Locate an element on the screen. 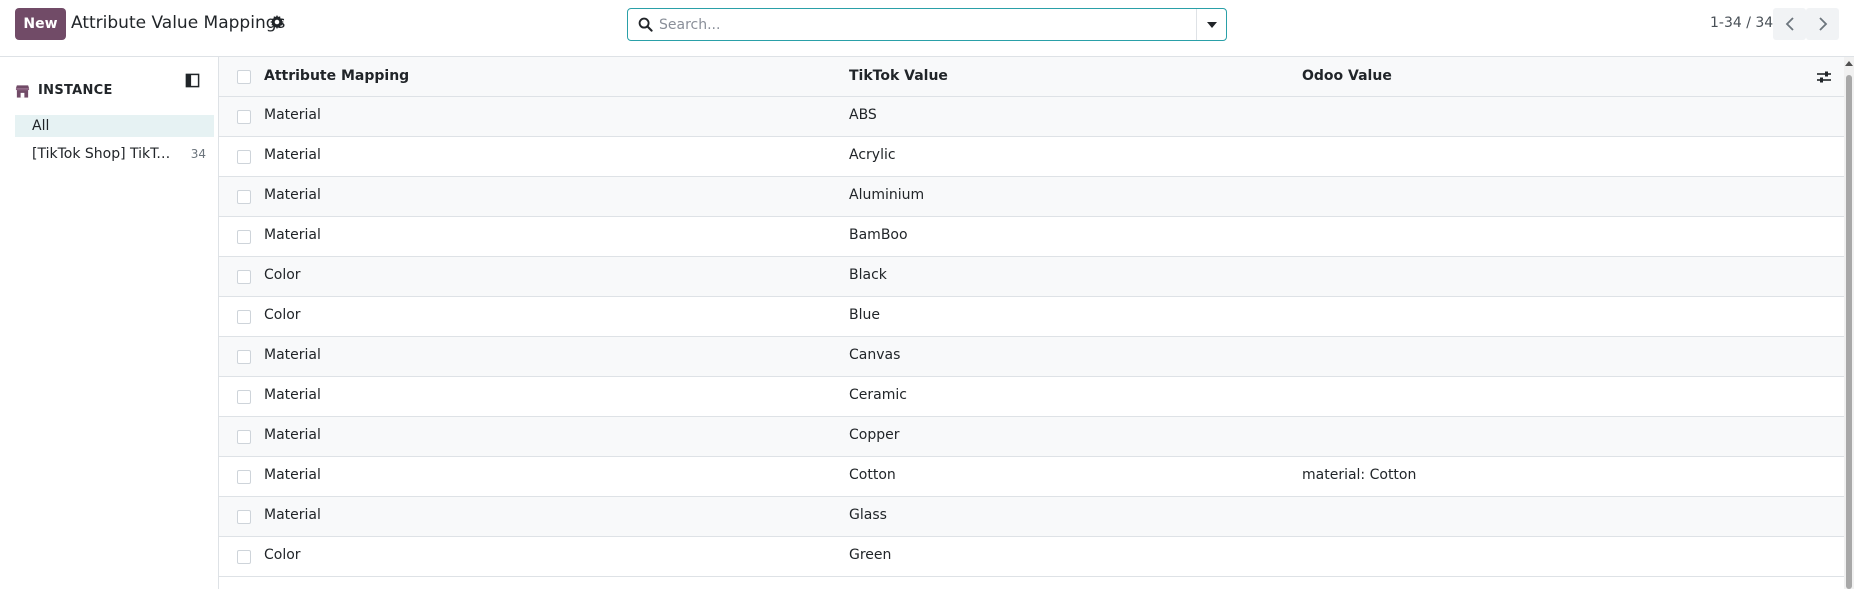  chevron-right-icon is located at coordinates (1822, 24).